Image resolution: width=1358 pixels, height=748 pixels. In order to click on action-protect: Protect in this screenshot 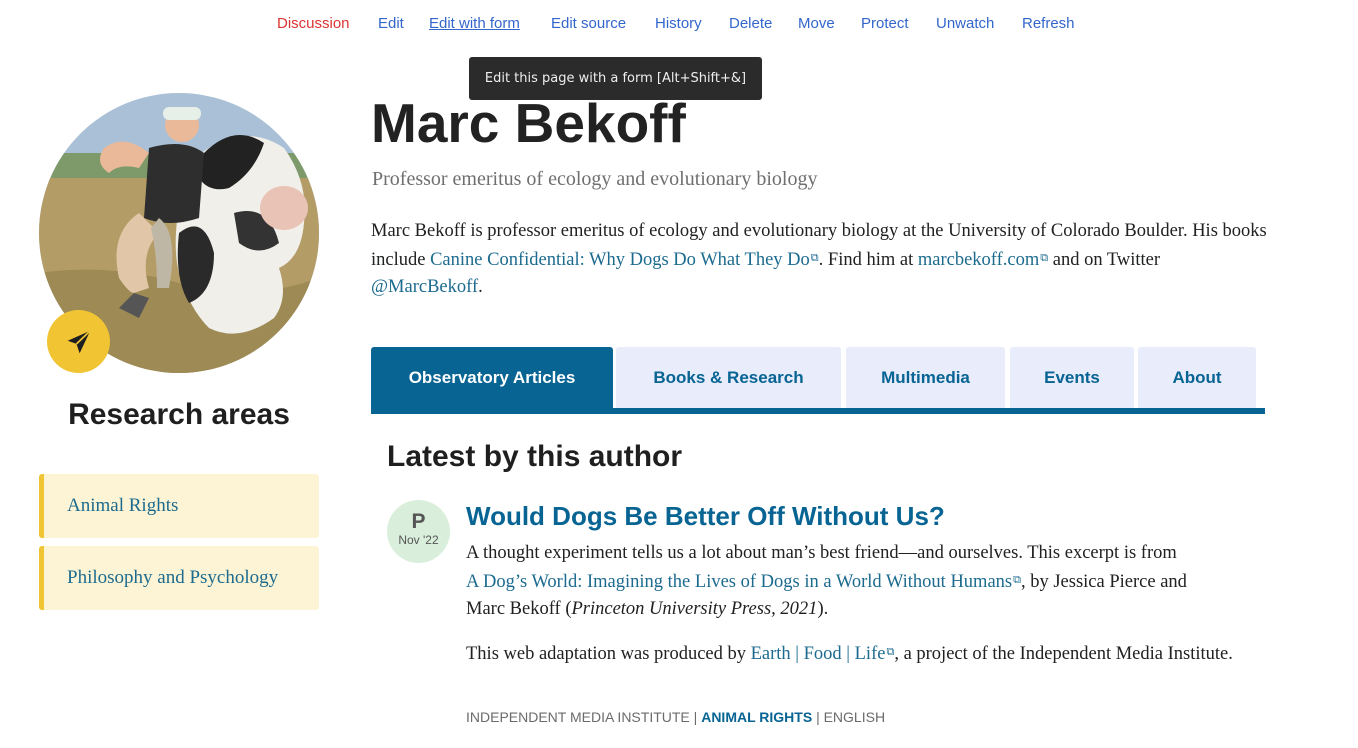, I will do `click(885, 23)`.